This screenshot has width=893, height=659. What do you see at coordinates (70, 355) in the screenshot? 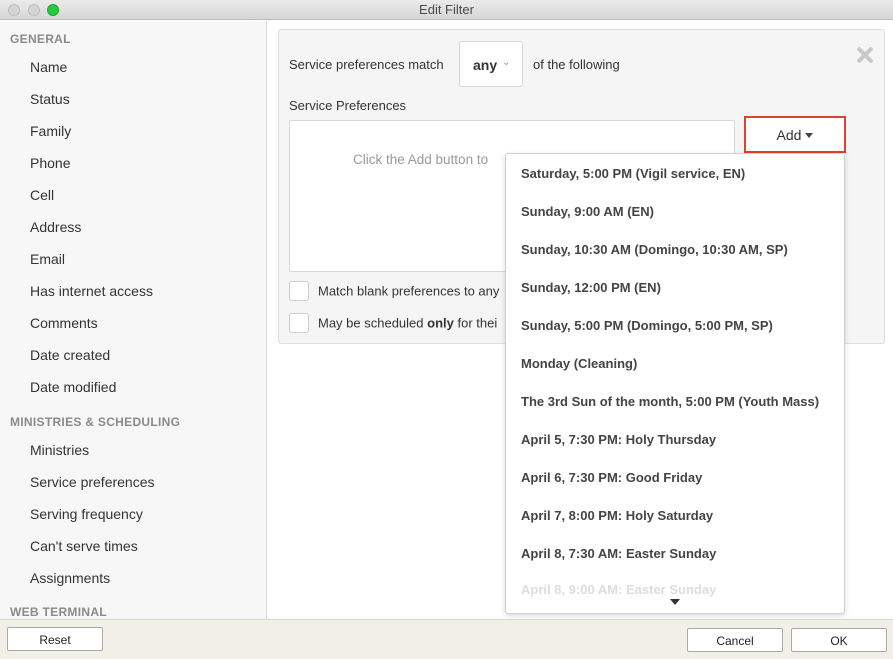
I see `sidebar-item-date-created: Date created` at bounding box center [70, 355].